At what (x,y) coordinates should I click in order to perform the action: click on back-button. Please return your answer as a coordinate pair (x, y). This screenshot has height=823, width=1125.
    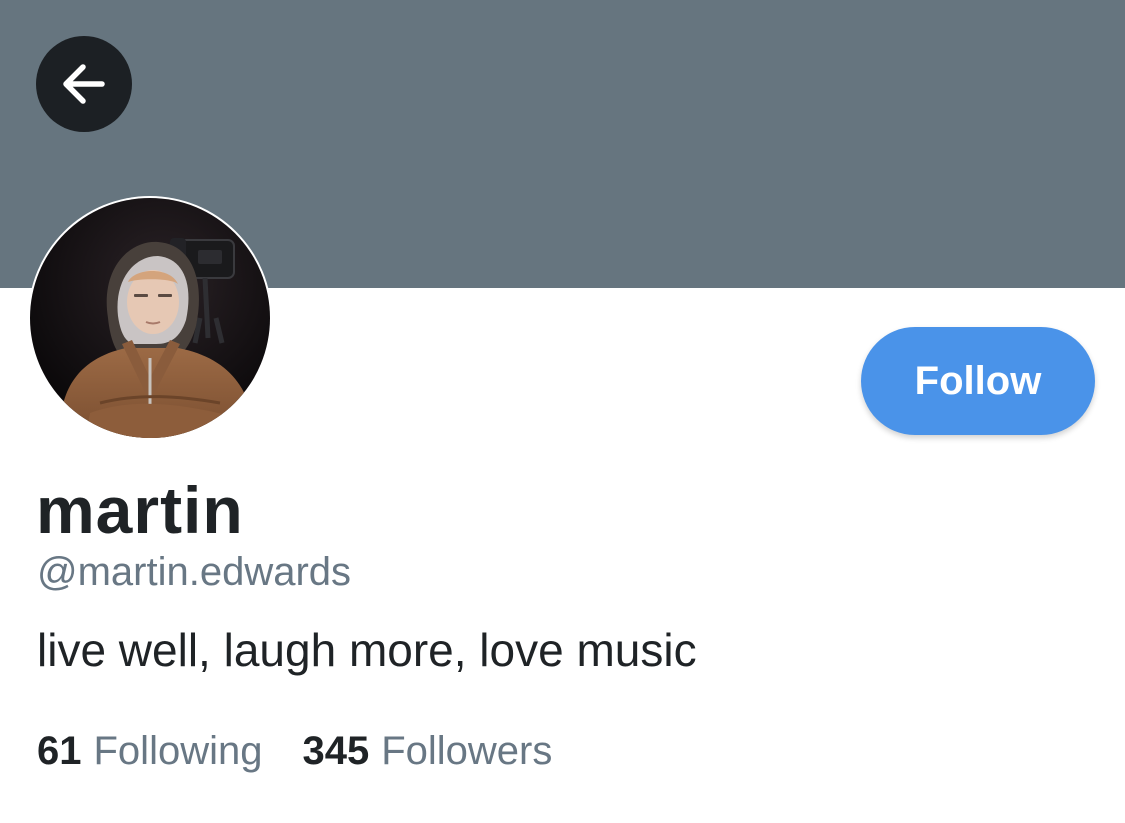
    Looking at the image, I should click on (84, 84).